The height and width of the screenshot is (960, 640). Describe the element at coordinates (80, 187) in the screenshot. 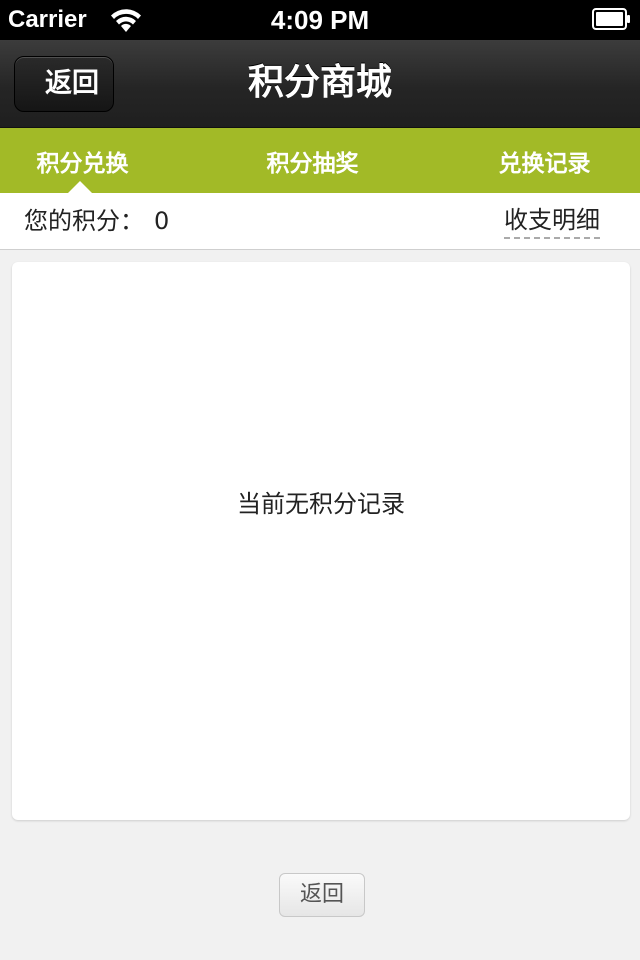

I see `active-tab-indicator` at that location.